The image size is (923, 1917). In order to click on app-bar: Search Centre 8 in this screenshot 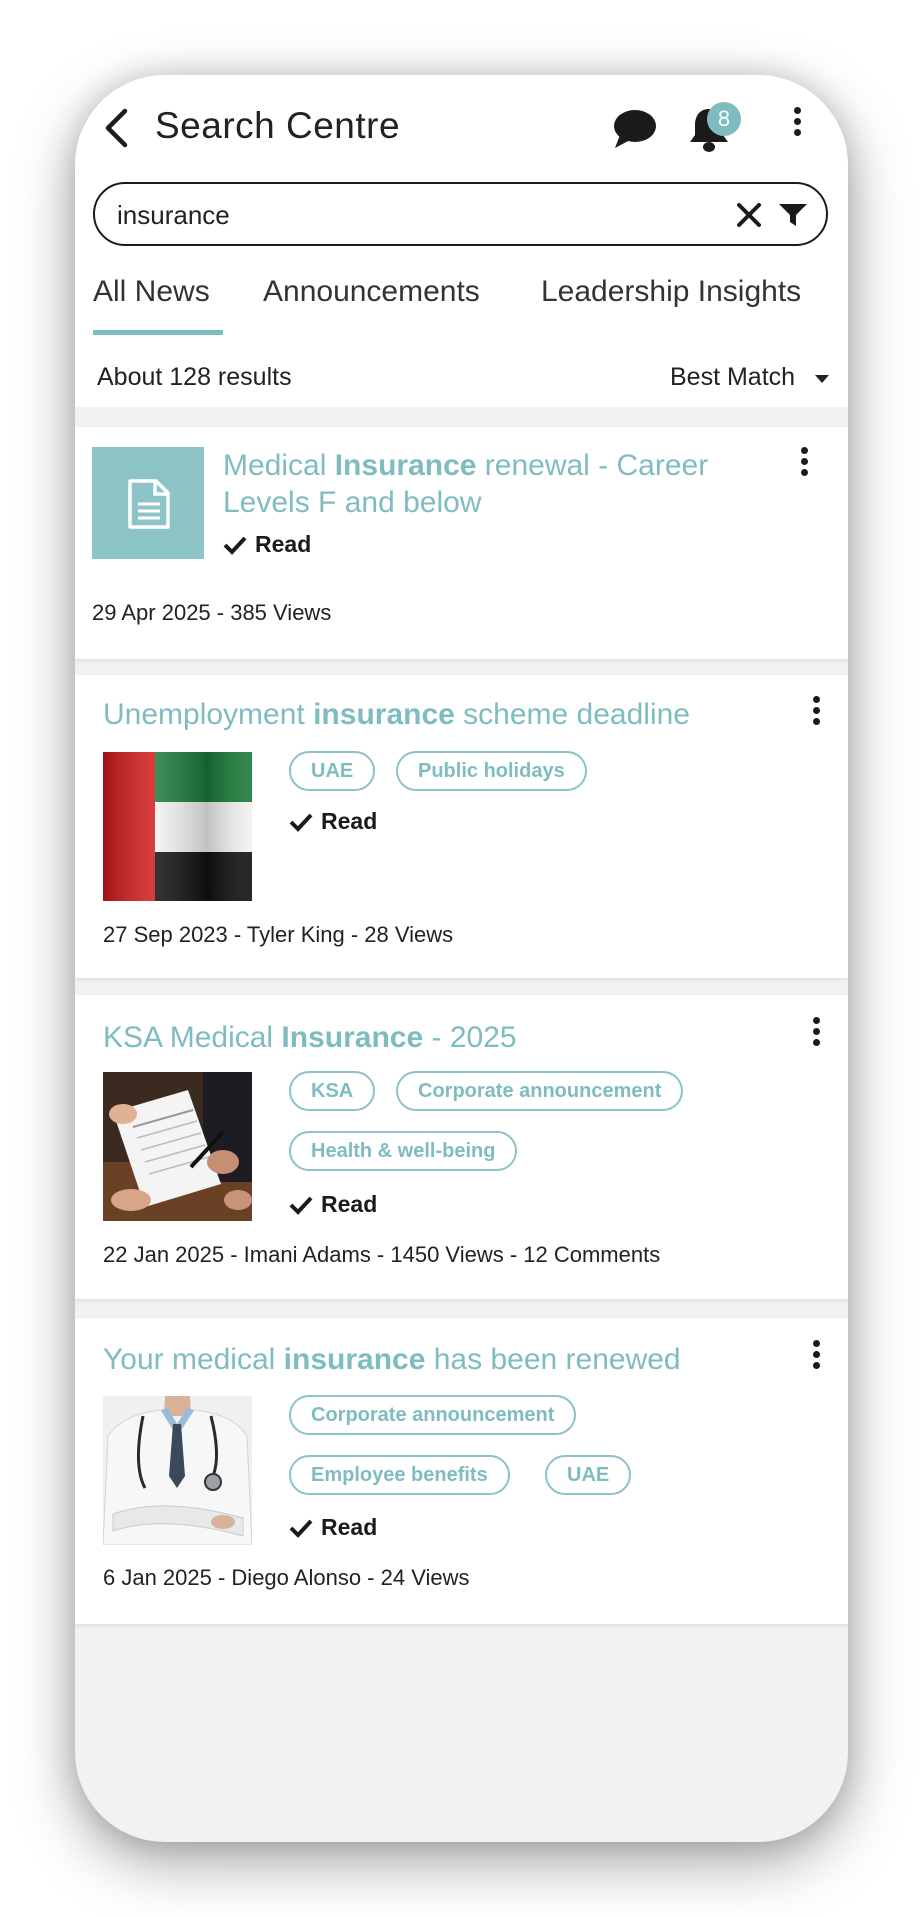, I will do `click(461, 125)`.